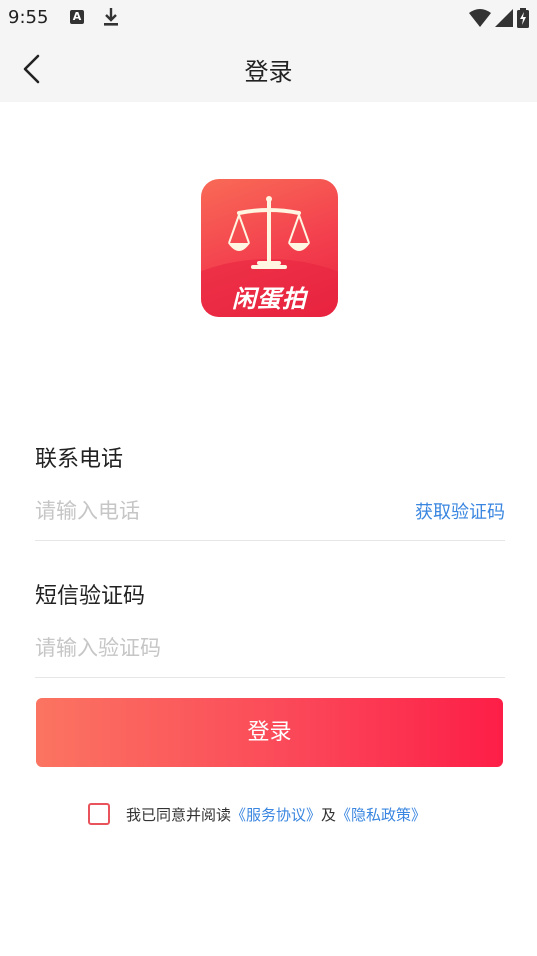 This screenshot has width=537, height=956. What do you see at coordinates (111, 17) in the screenshot?
I see `download-icon` at bounding box center [111, 17].